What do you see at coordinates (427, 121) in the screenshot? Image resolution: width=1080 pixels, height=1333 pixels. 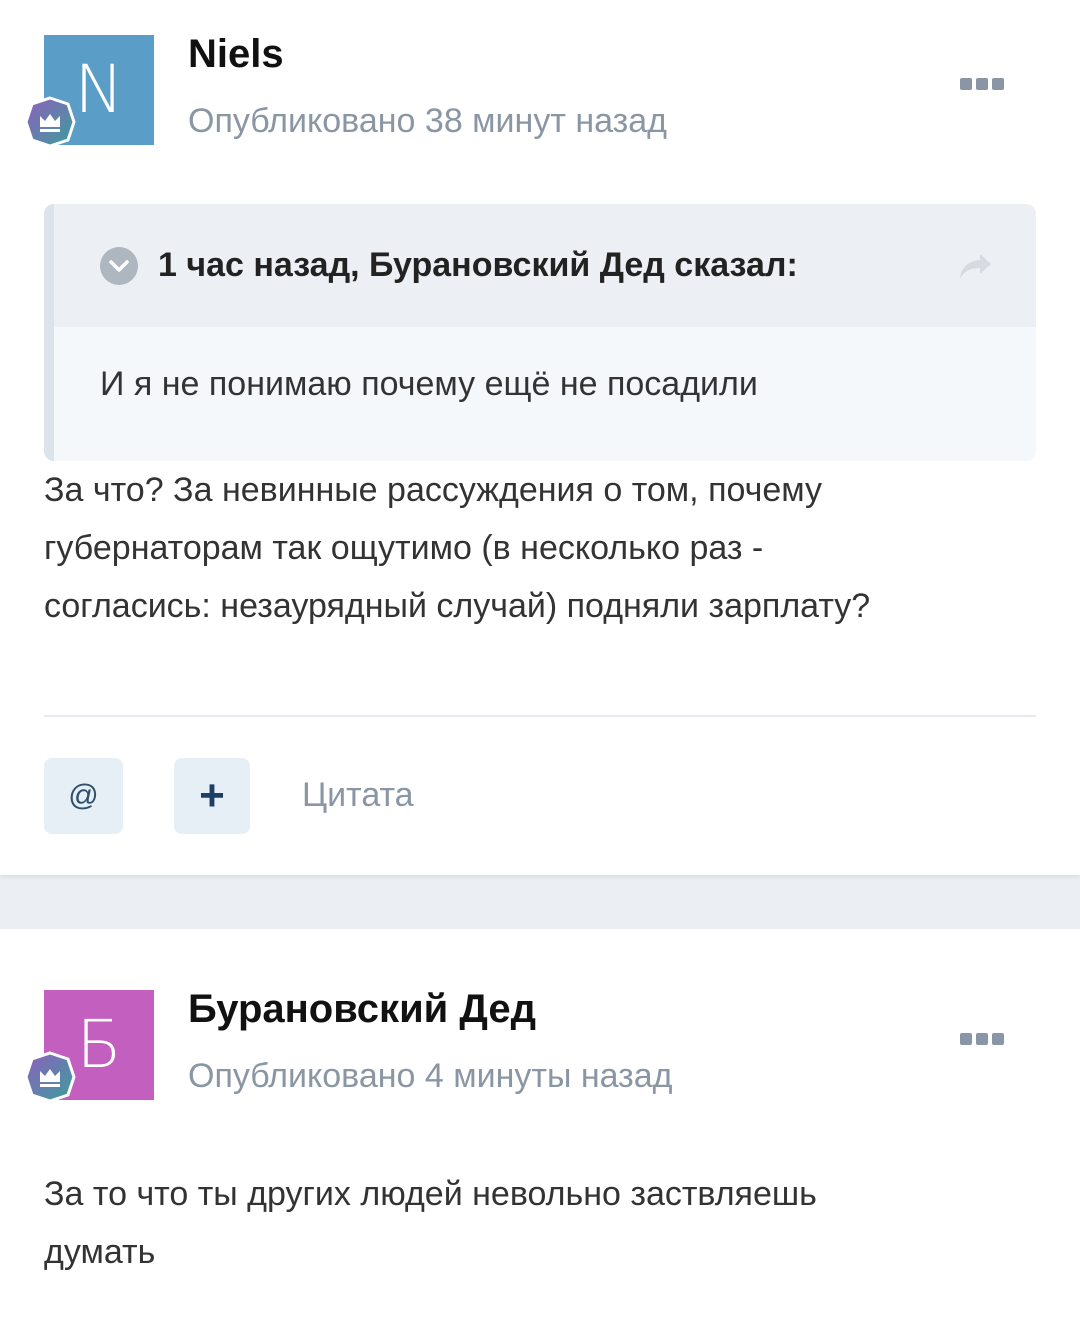 I see `post-timestamp: Опубликовано 38 минут назад` at bounding box center [427, 121].